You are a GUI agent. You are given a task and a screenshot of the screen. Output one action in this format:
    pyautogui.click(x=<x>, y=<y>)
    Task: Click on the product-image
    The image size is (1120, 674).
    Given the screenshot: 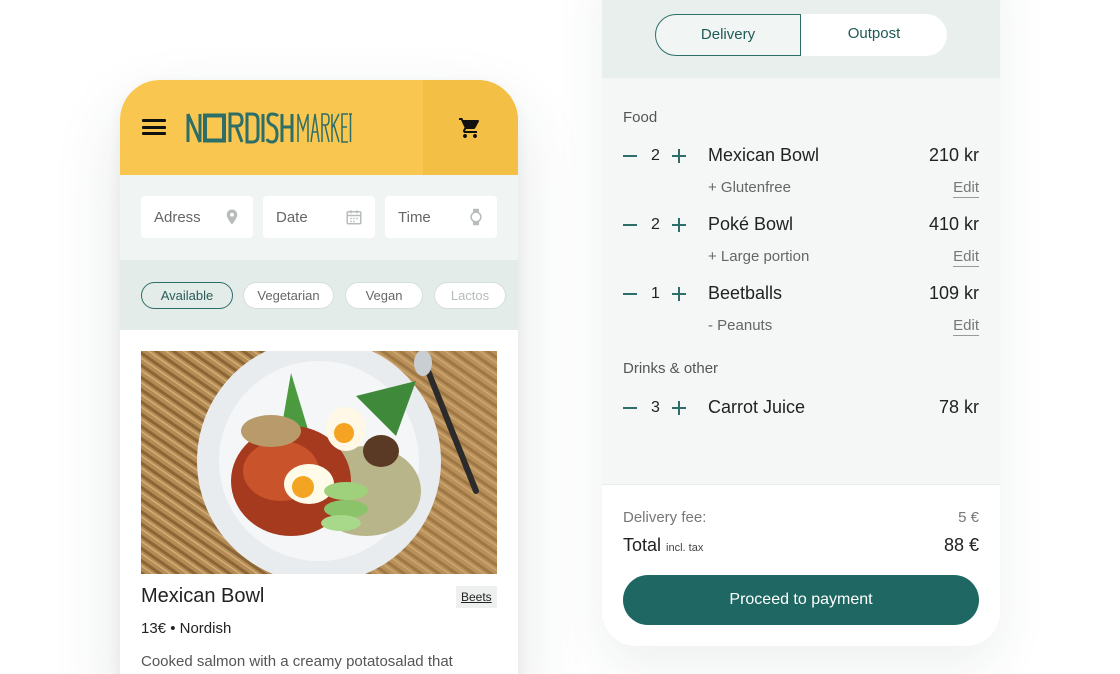 What is the action you would take?
    pyautogui.click(x=319, y=462)
    